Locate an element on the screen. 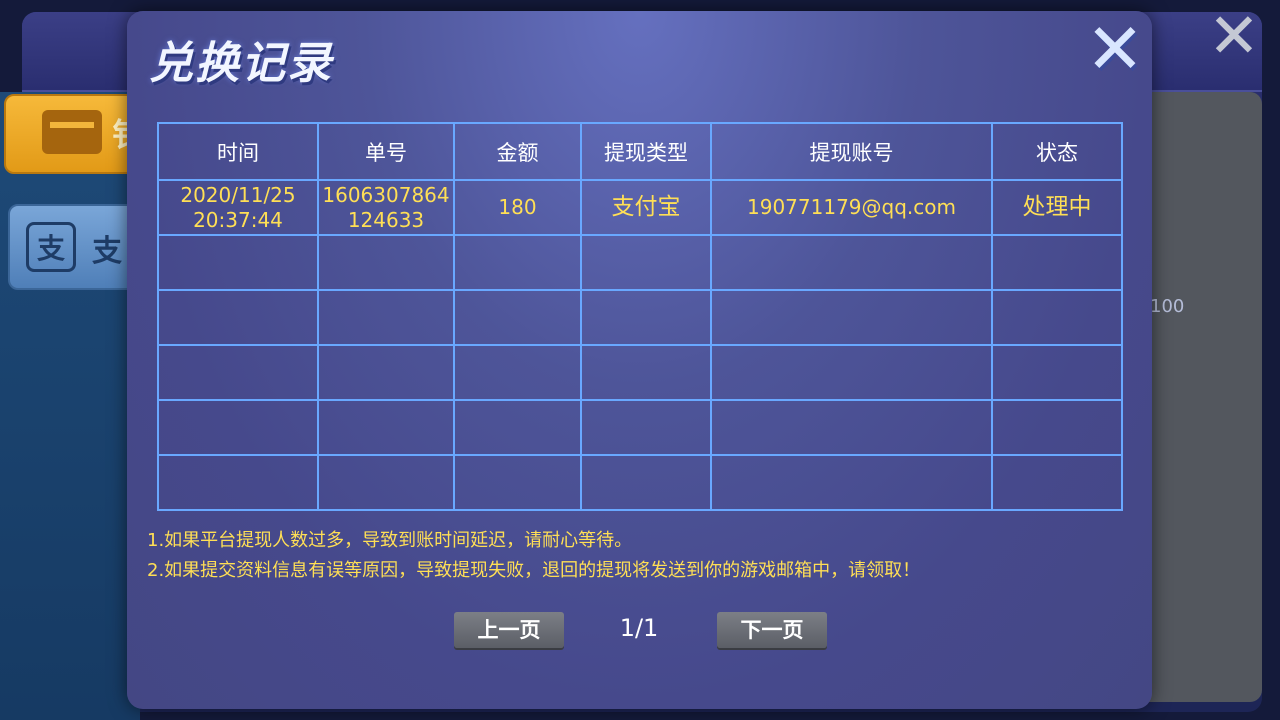 The height and width of the screenshot is (720, 1280). cell-order-no: 1606307864 124633 is located at coordinates (386, 207).